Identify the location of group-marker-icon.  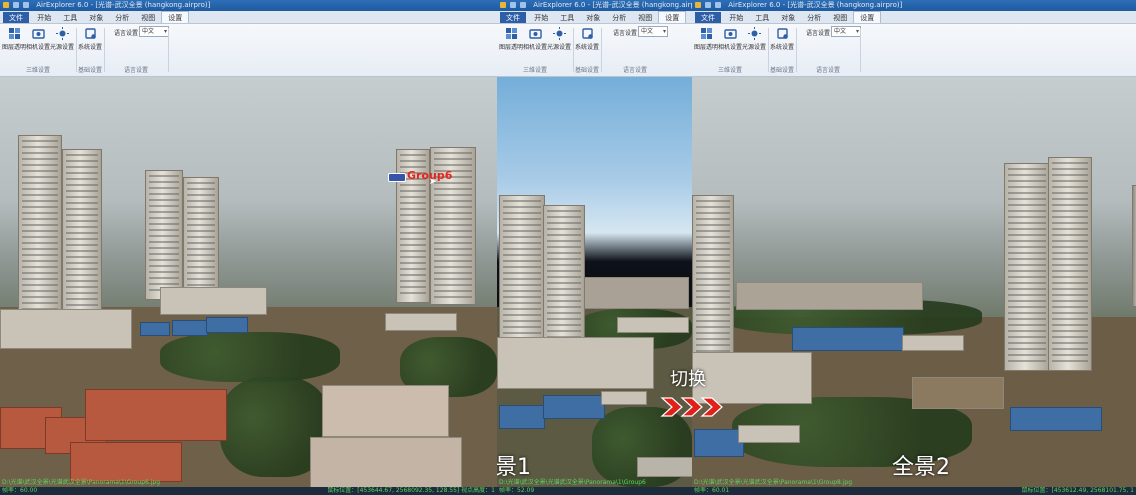
(397, 177).